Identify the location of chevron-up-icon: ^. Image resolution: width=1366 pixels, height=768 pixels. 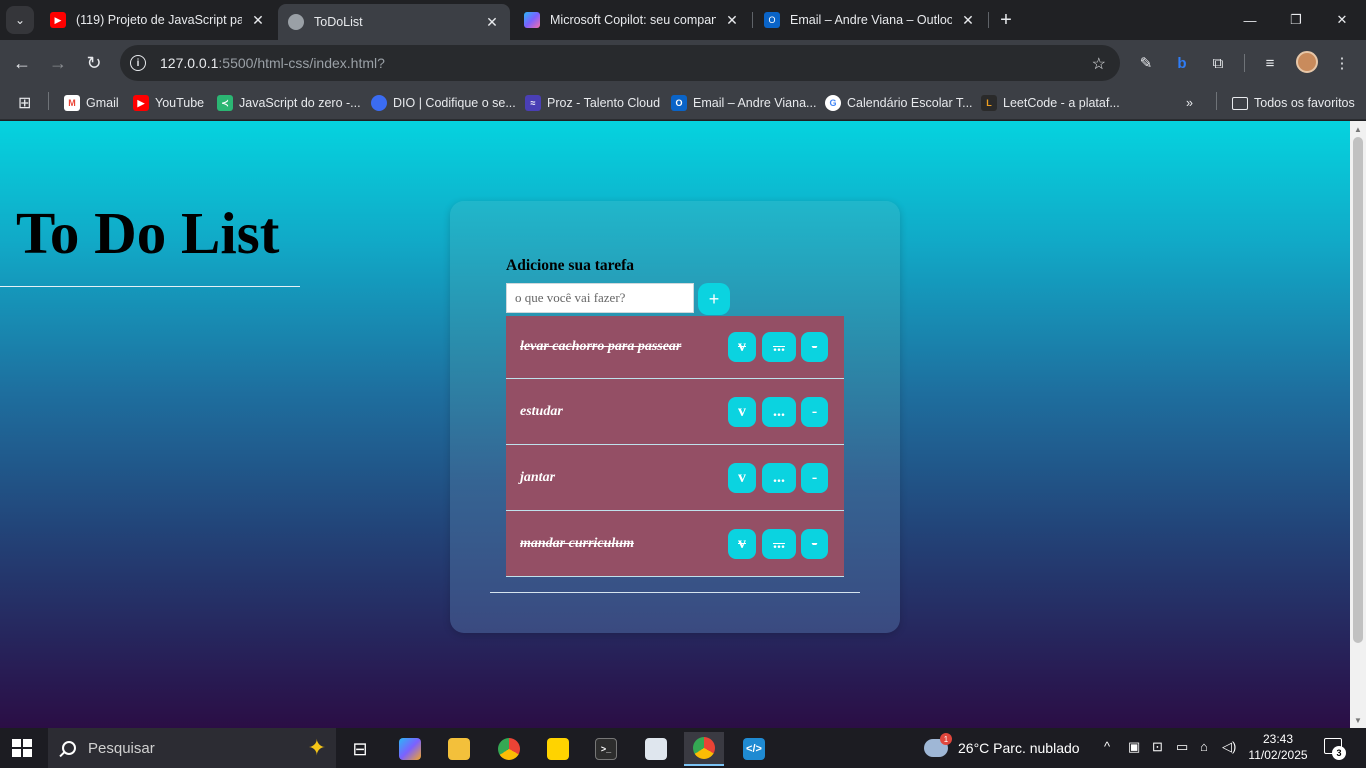
(1107, 746).